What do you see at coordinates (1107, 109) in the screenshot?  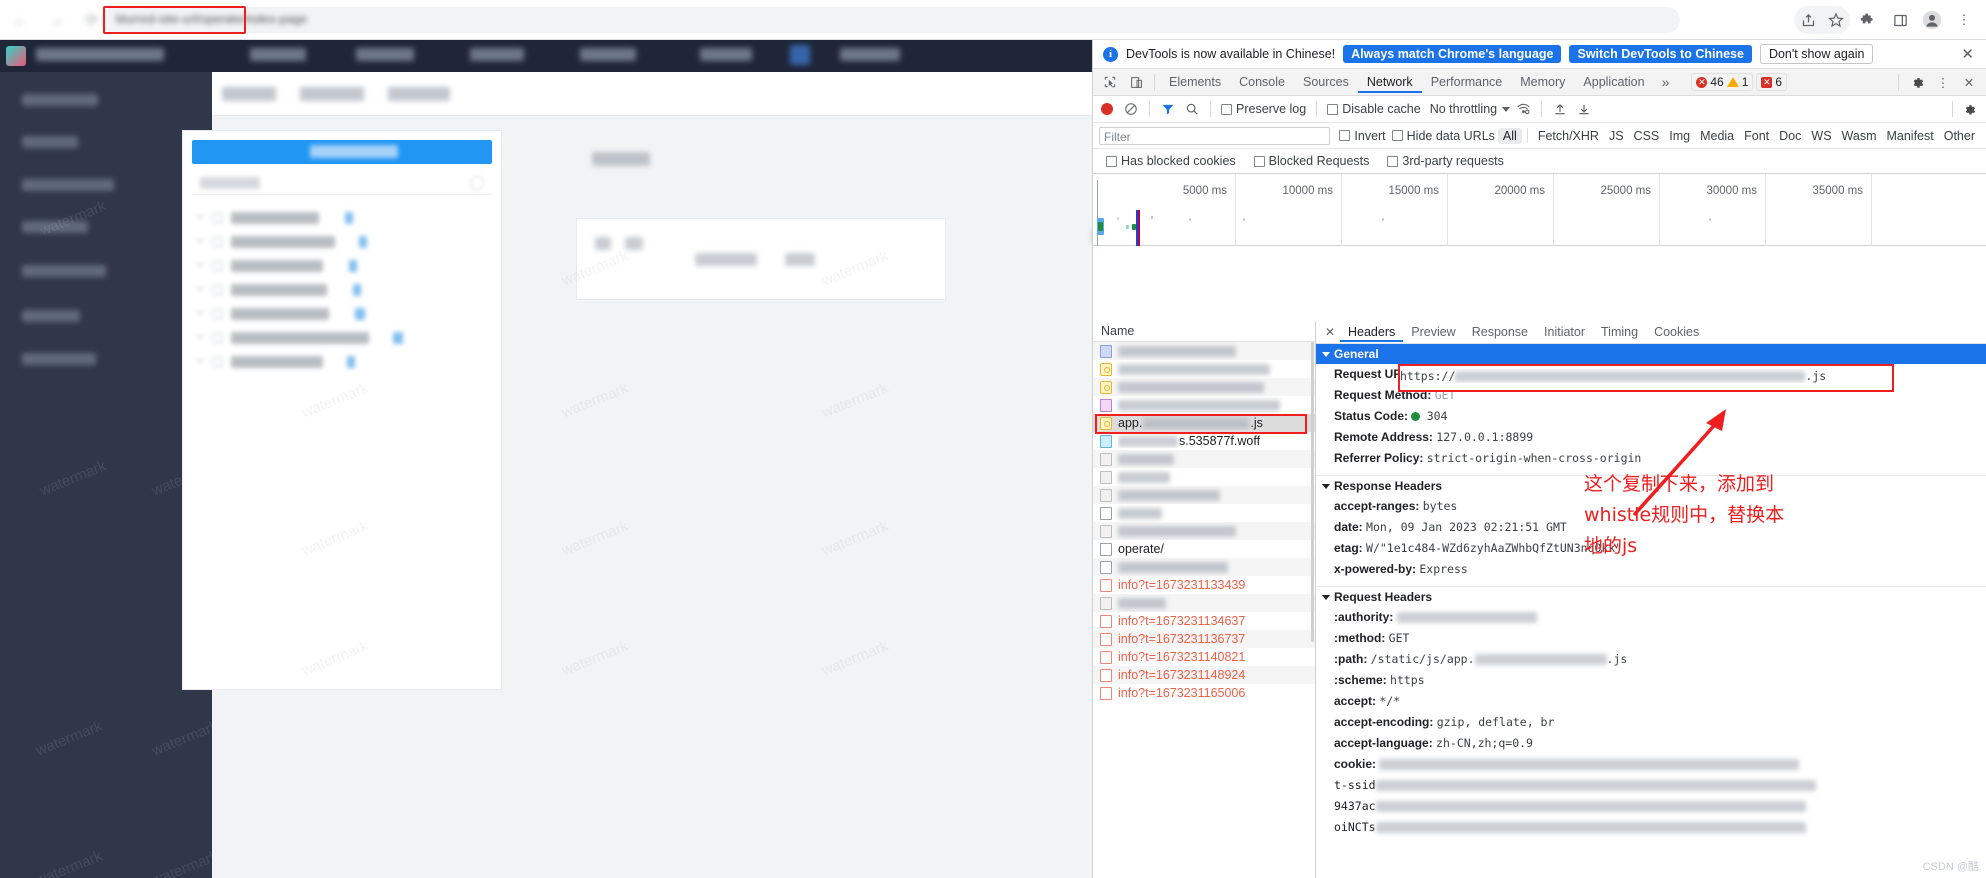 I see `record-button` at bounding box center [1107, 109].